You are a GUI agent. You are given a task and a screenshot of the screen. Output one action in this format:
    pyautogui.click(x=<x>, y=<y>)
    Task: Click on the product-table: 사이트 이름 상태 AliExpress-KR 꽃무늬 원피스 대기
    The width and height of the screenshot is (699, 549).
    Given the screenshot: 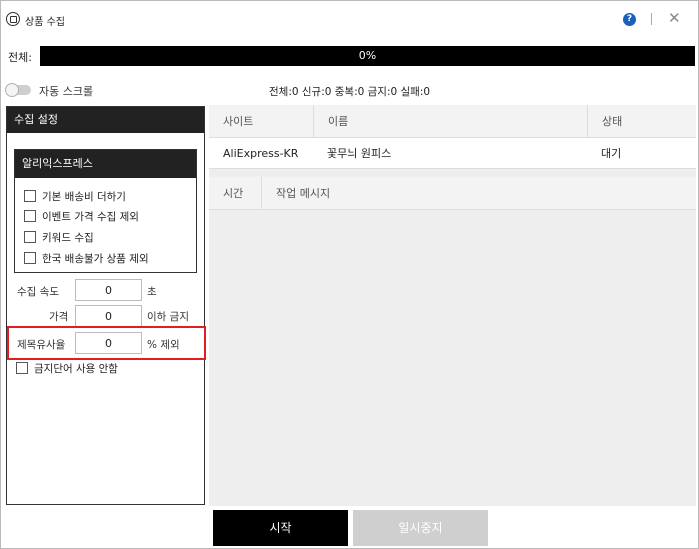 What is the action you would take?
    pyautogui.click(x=452, y=137)
    